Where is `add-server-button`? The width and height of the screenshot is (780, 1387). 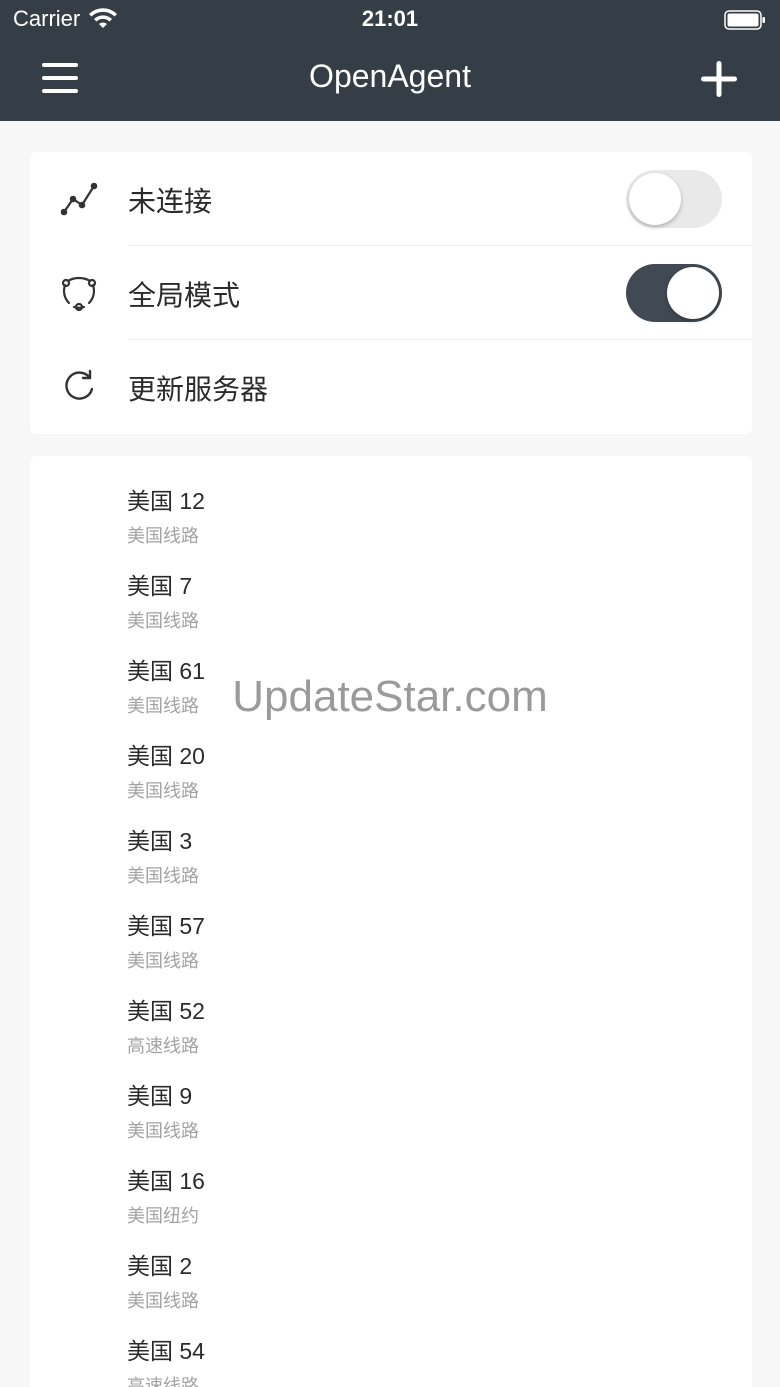
add-server-button is located at coordinates (719, 79).